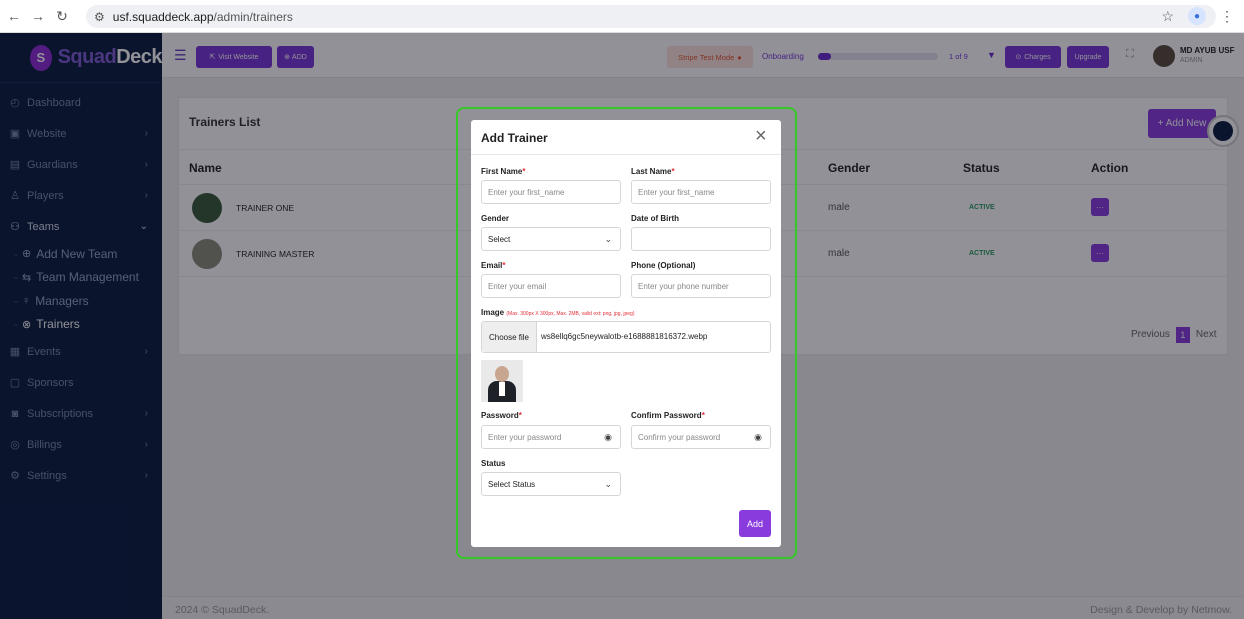  I want to click on bookmark-star-icon: ☆, so click(1167, 16).